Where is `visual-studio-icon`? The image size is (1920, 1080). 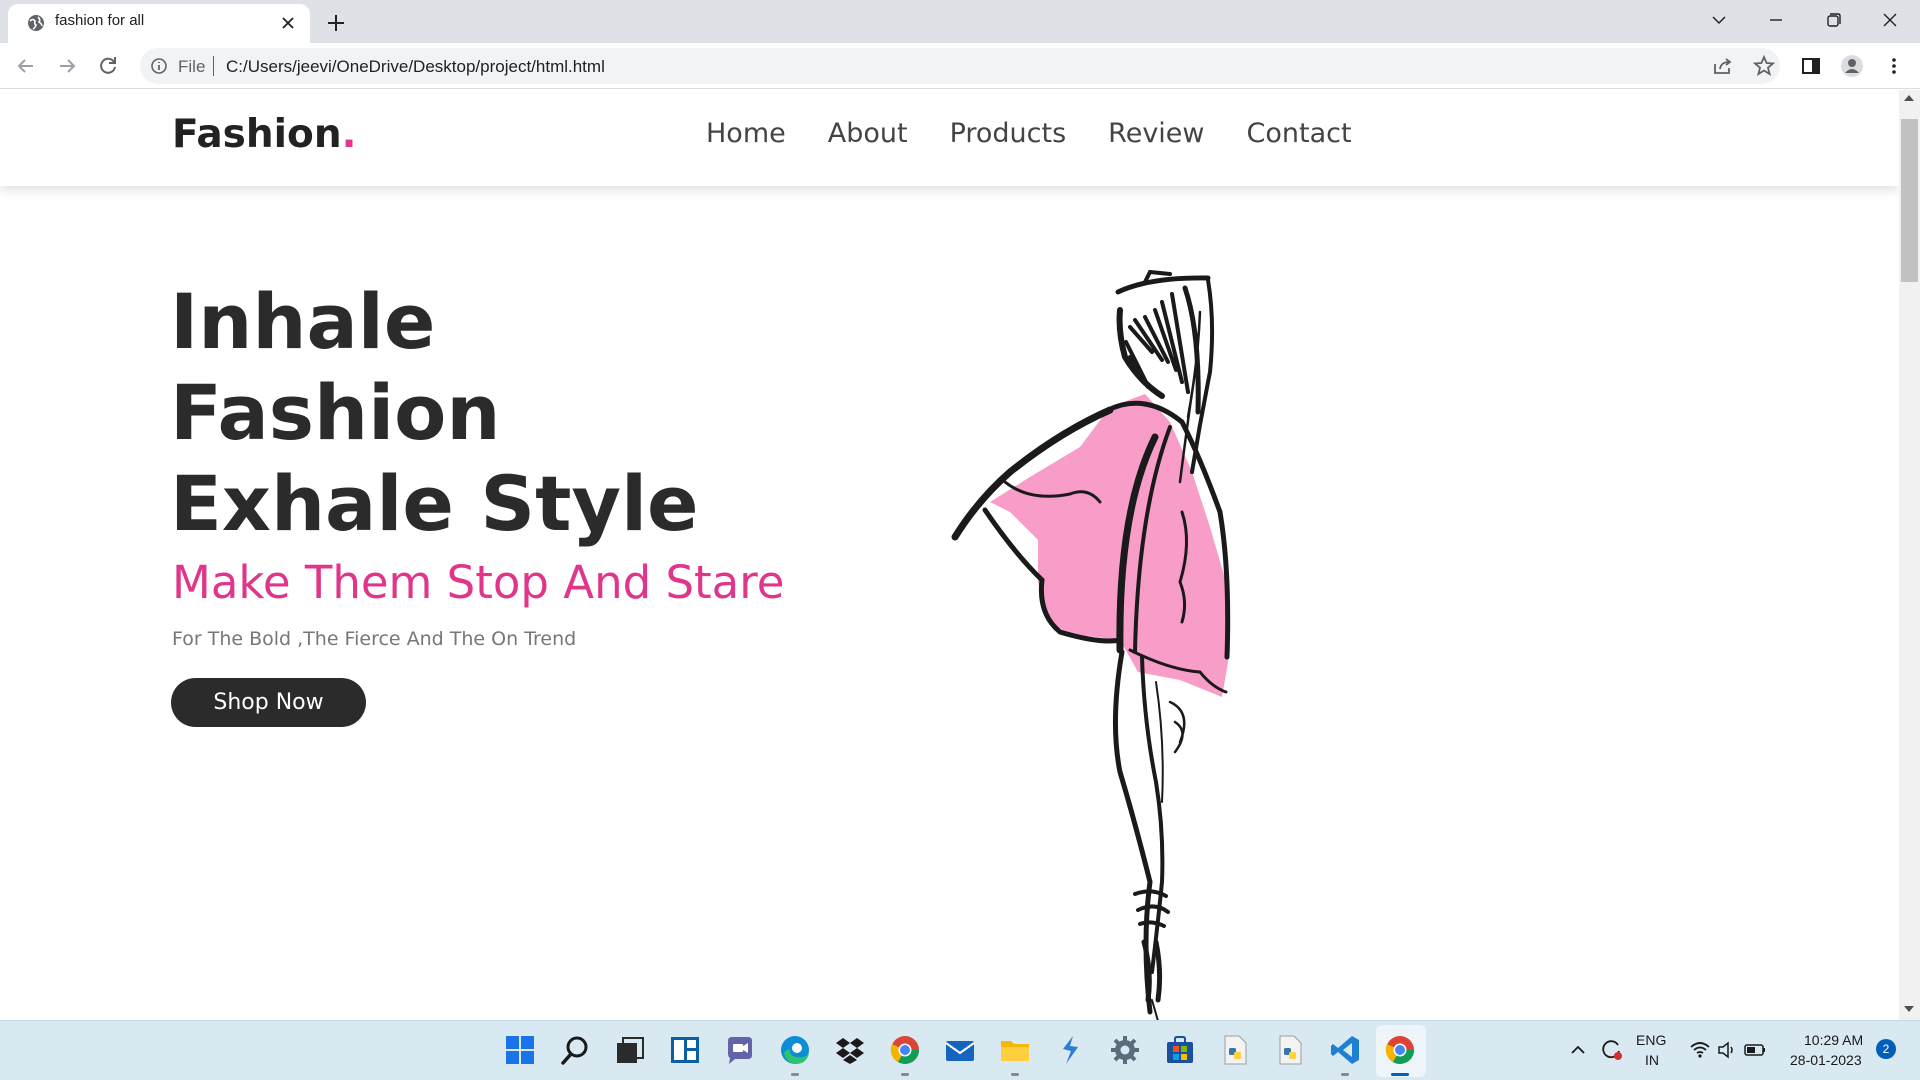 visual-studio-icon is located at coordinates (1070, 1050).